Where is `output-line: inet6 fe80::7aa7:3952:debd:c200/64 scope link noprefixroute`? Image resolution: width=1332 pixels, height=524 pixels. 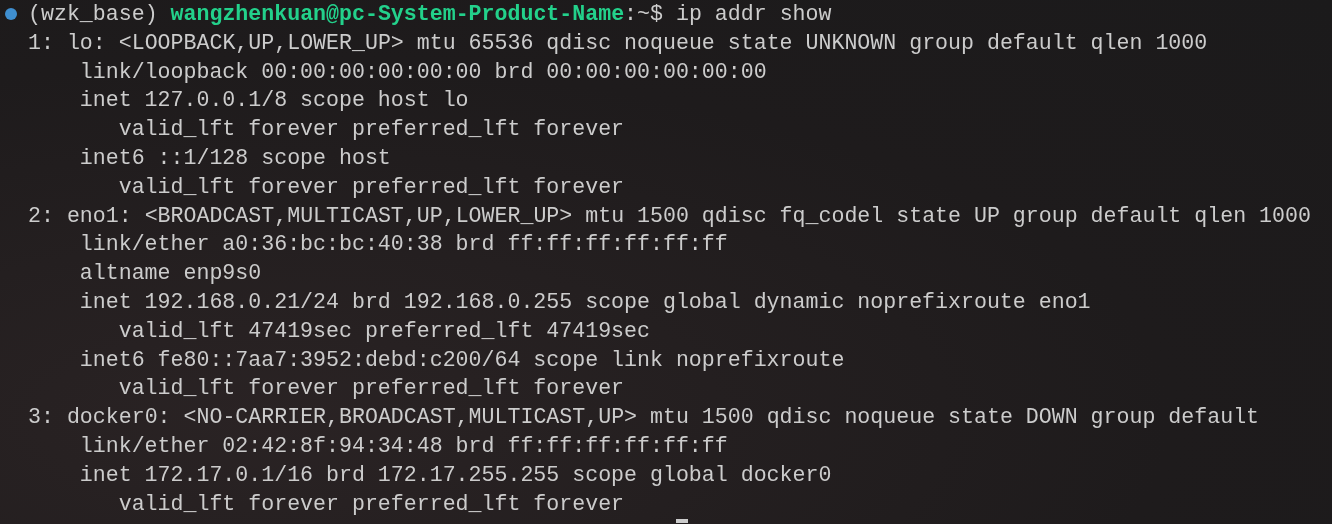 output-line: inet6 fe80::7aa7:3952:debd:c200/64 scope link noprefixroute is located at coordinates (462, 360).